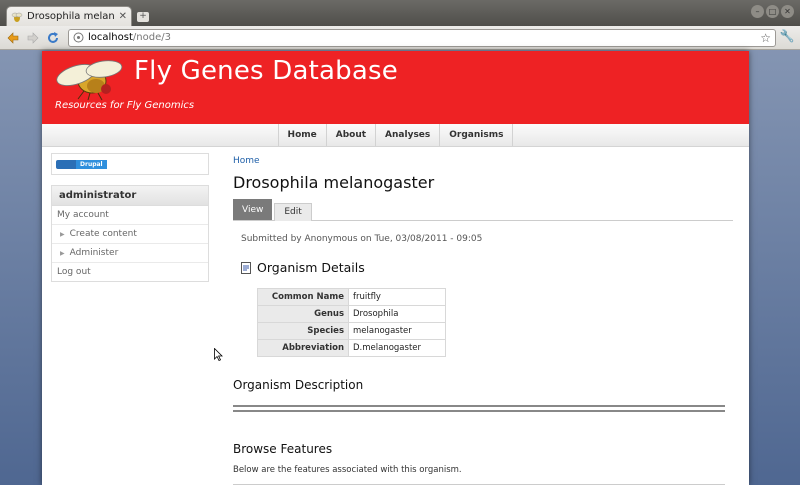 The image size is (800, 485). I want to click on back-arrow-icon, so click(13, 37).